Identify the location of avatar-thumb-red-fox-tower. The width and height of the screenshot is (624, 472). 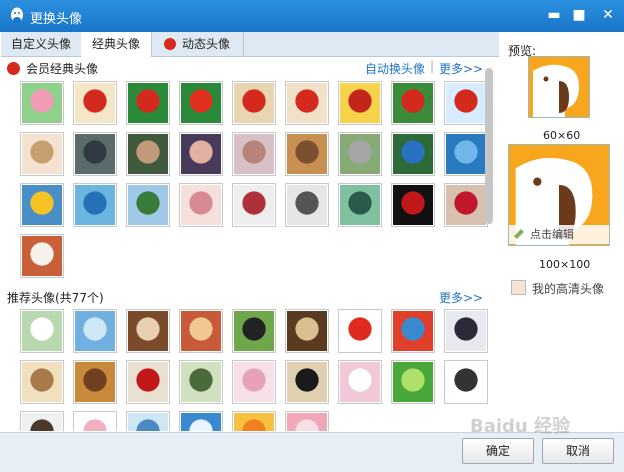
(254, 103).